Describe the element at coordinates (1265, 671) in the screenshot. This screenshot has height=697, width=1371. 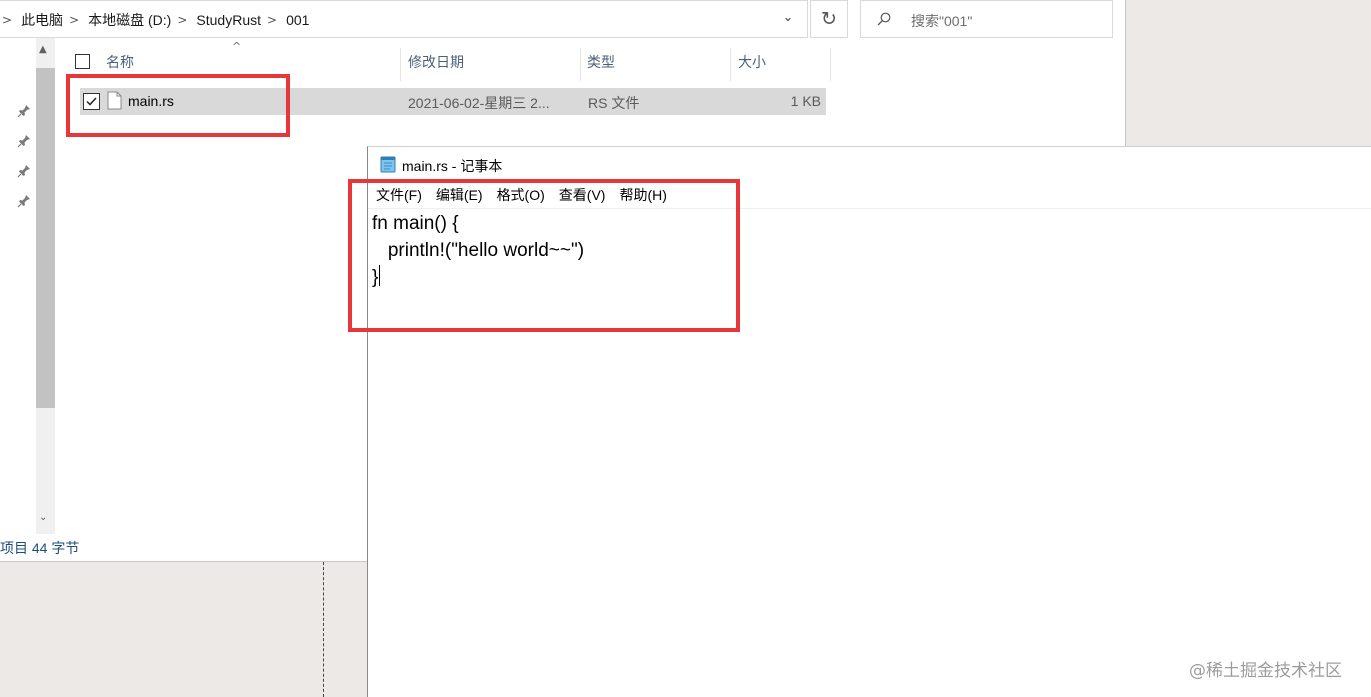
I see `watermark: @稀土掘金技术社区` at that location.